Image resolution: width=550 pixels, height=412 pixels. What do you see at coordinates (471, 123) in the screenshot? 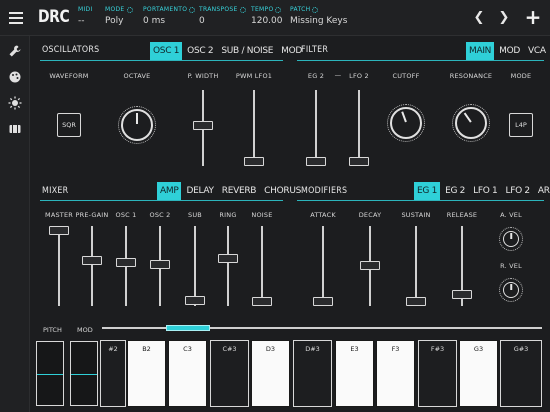
I see `resonance-knob` at bounding box center [471, 123].